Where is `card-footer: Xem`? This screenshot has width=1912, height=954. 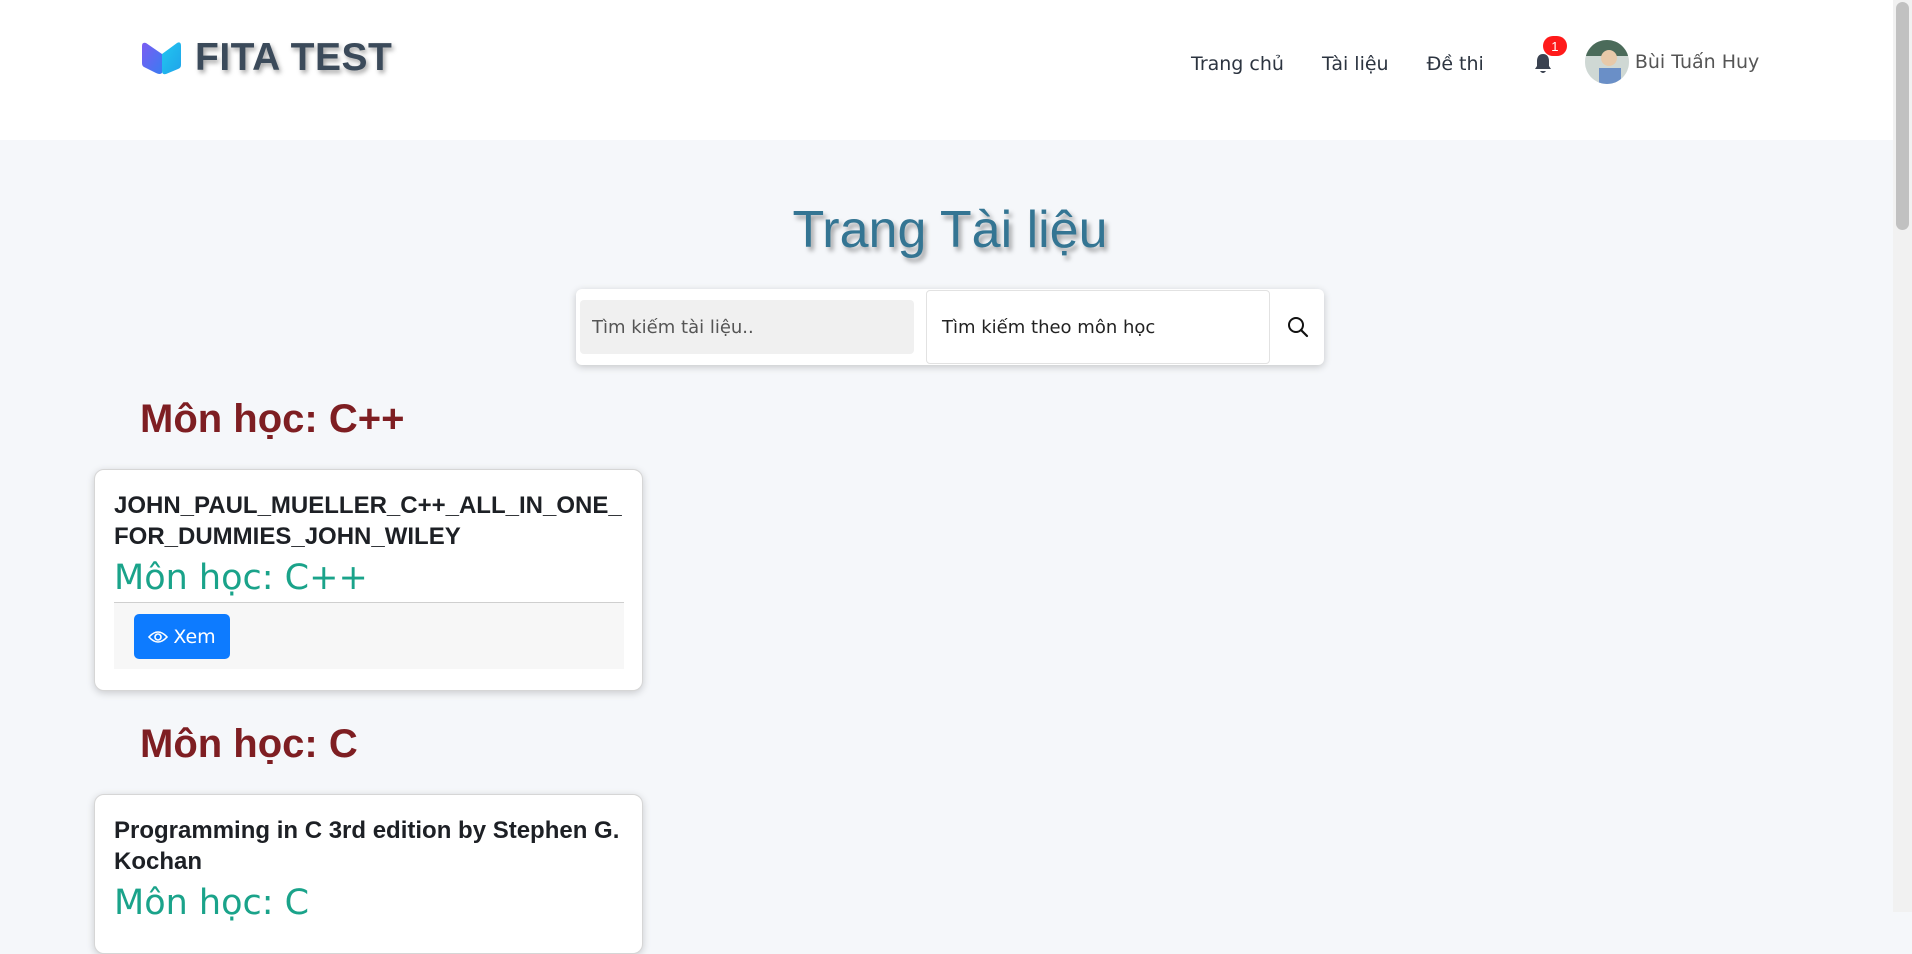
card-footer: Xem is located at coordinates (369, 635).